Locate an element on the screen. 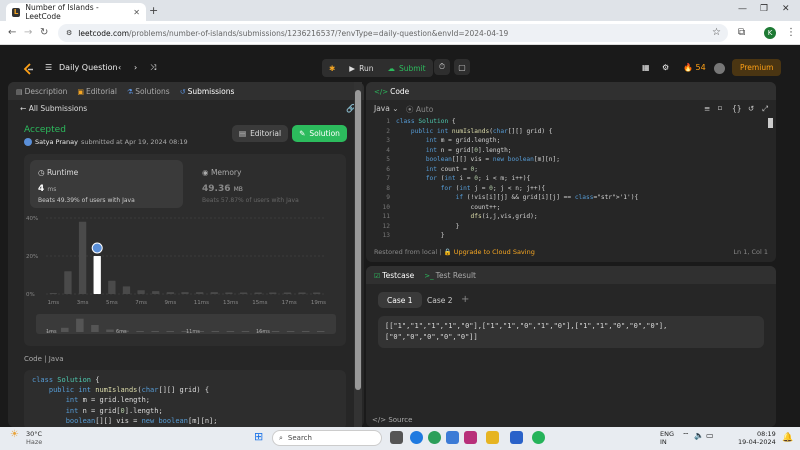 The height and width of the screenshot is (450, 800). submit-button: ☁ Submit is located at coordinates (406, 68).